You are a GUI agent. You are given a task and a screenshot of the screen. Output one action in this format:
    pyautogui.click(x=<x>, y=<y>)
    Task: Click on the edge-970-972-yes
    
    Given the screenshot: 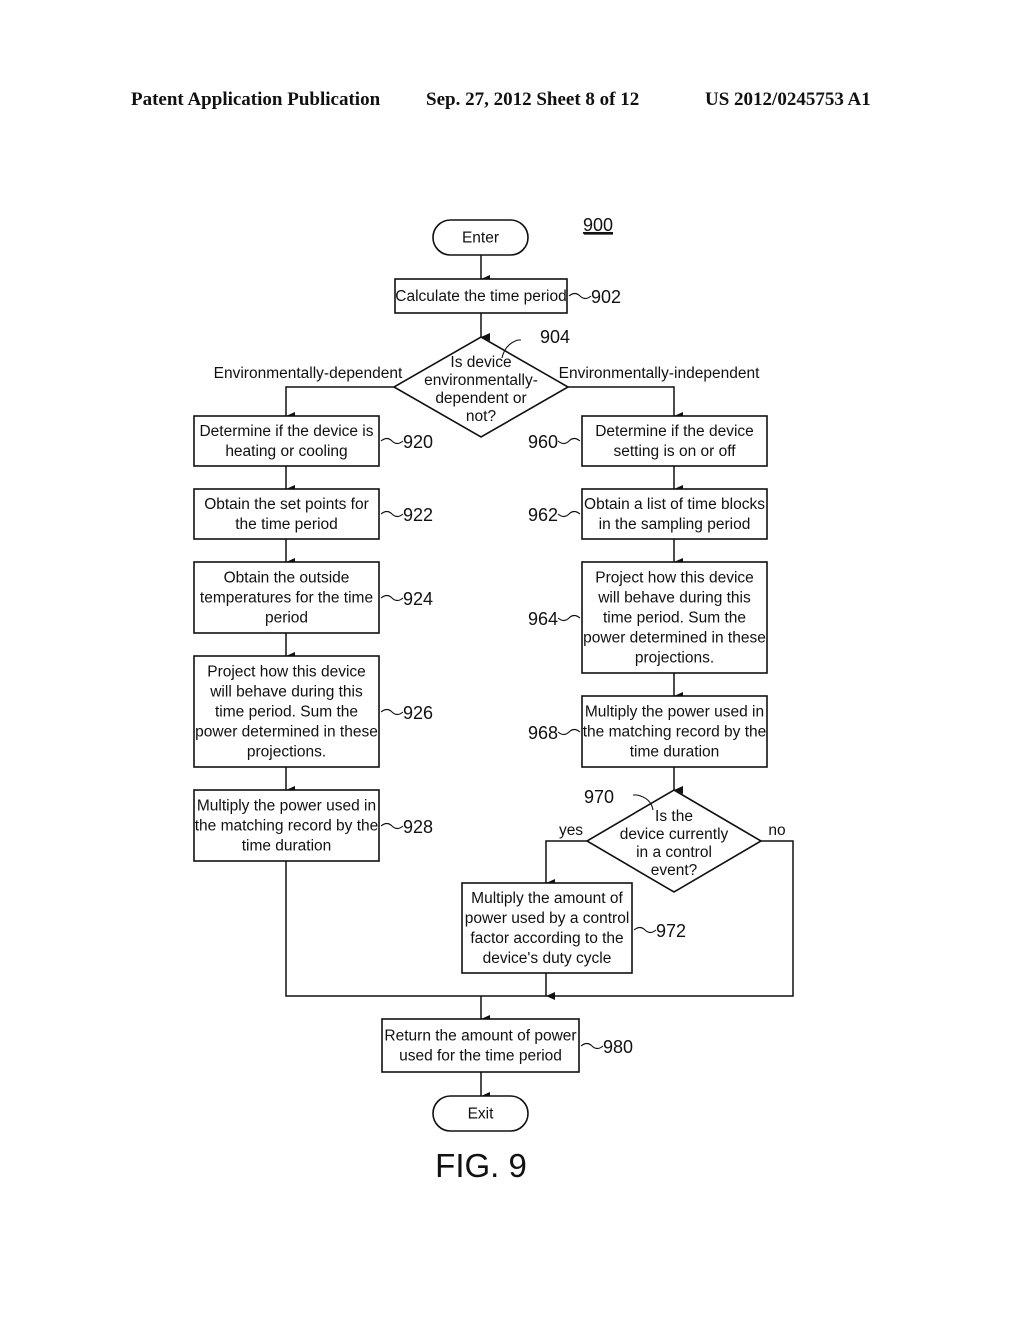 What is the action you would take?
    pyautogui.click(x=566, y=863)
    